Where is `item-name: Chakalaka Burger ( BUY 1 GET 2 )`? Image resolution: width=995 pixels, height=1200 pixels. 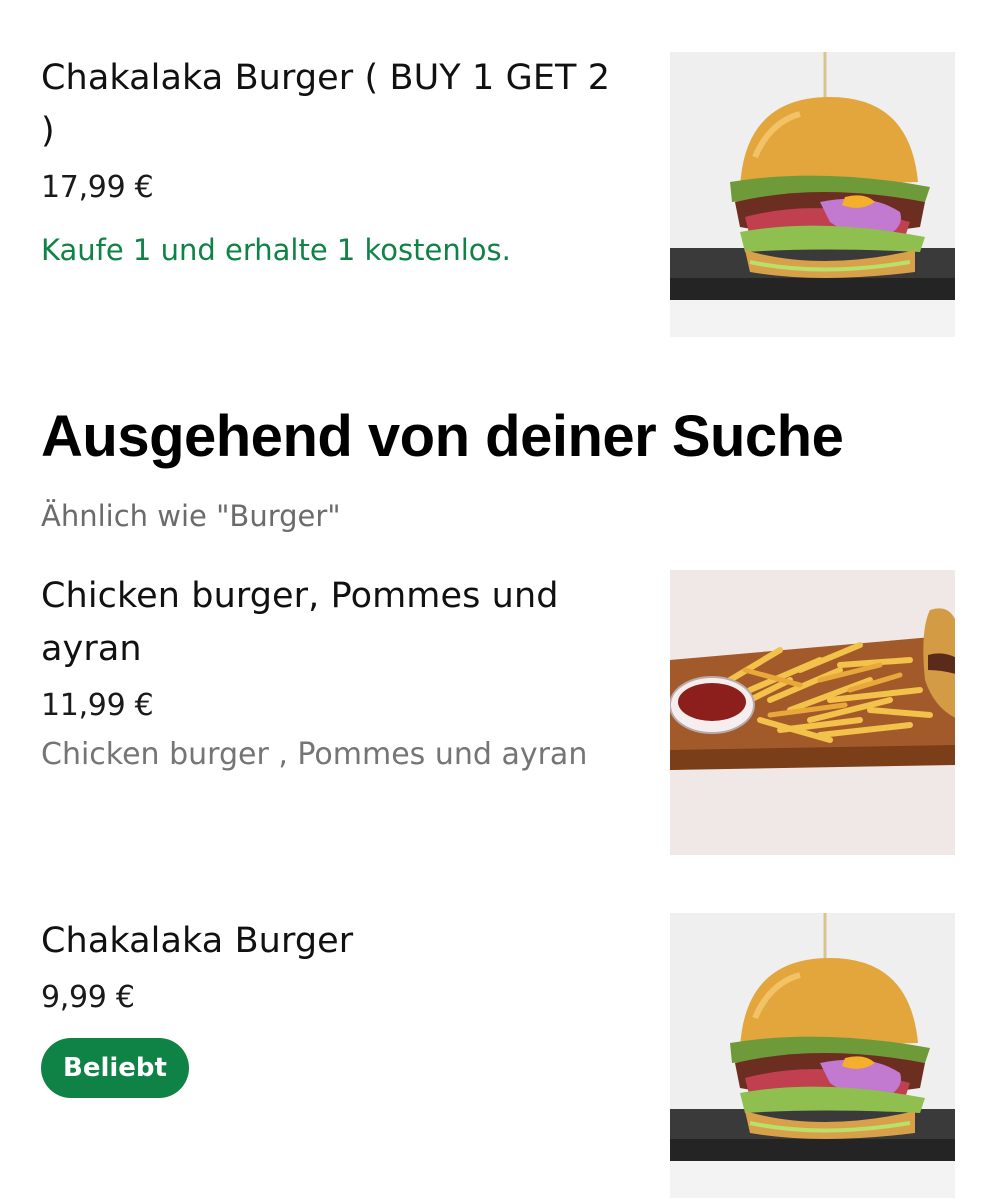 item-name: Chakalaka Burger ( BUY 1 GET 2 ) is located at coordinates (326, 104).